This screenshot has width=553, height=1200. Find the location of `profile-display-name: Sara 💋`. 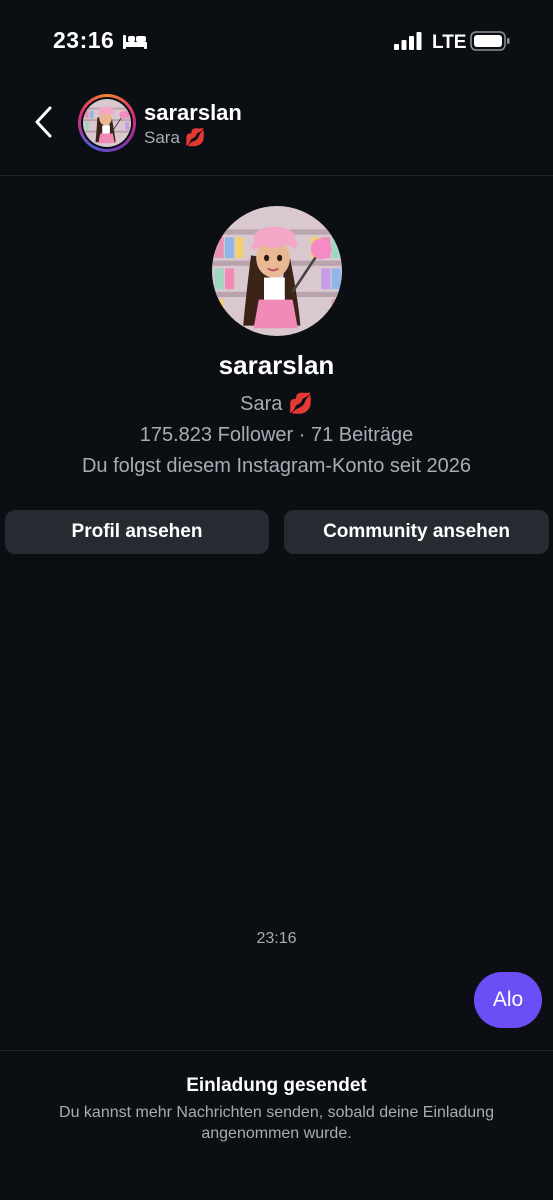

profile-display-name: Sara 💋 is located at coordinates (276, 404).